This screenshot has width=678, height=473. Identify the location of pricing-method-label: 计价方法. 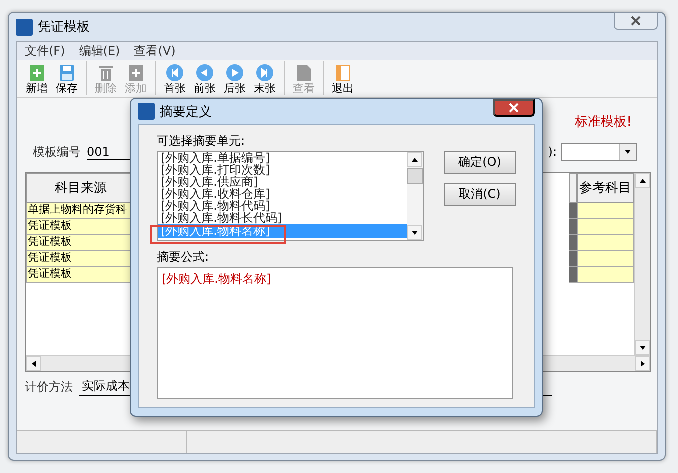
(49, 387).